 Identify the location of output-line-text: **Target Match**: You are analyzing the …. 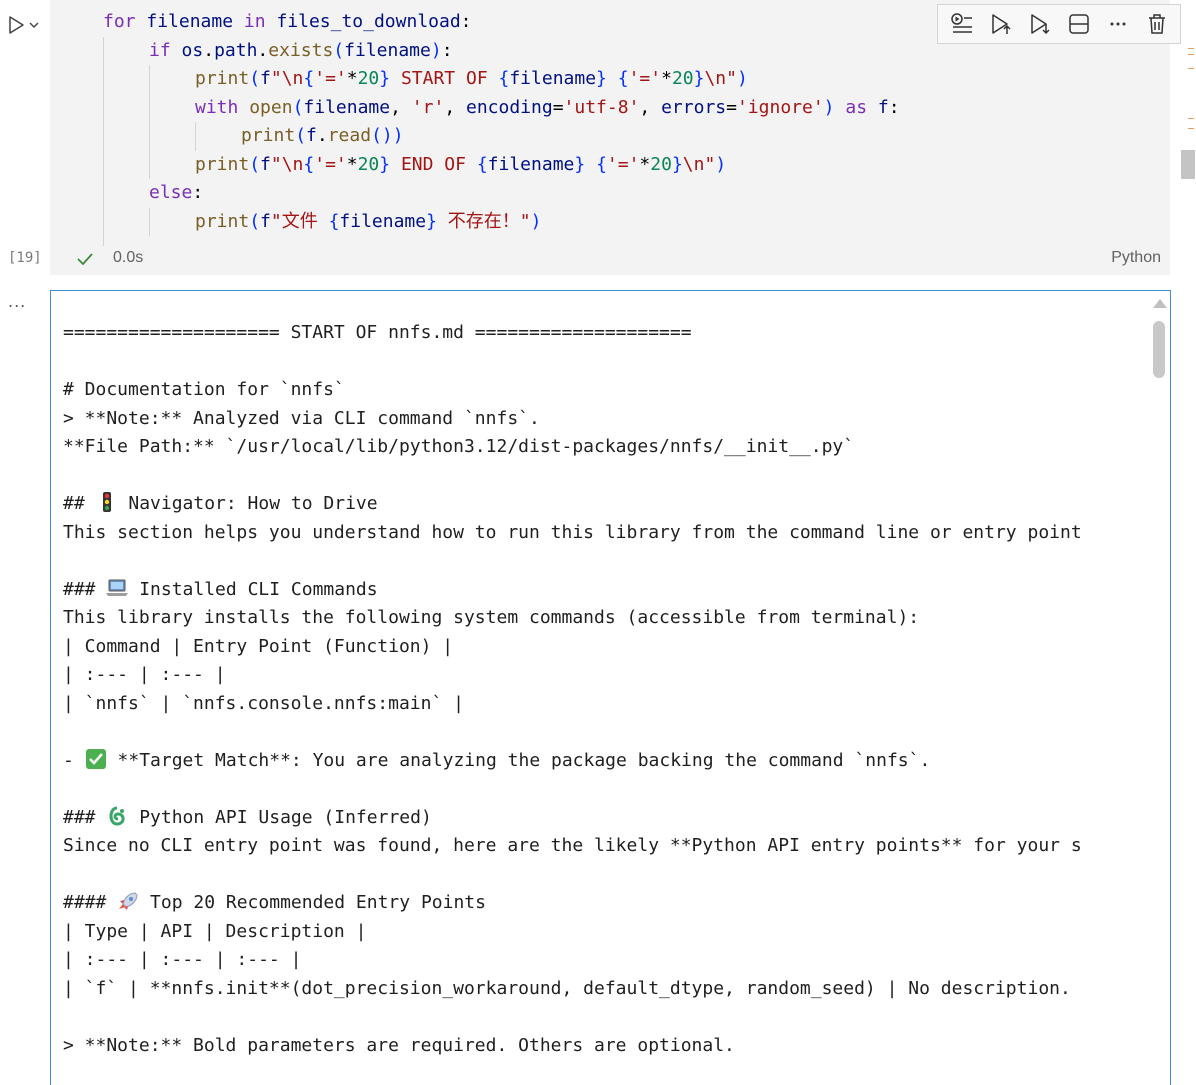
(518, 760).